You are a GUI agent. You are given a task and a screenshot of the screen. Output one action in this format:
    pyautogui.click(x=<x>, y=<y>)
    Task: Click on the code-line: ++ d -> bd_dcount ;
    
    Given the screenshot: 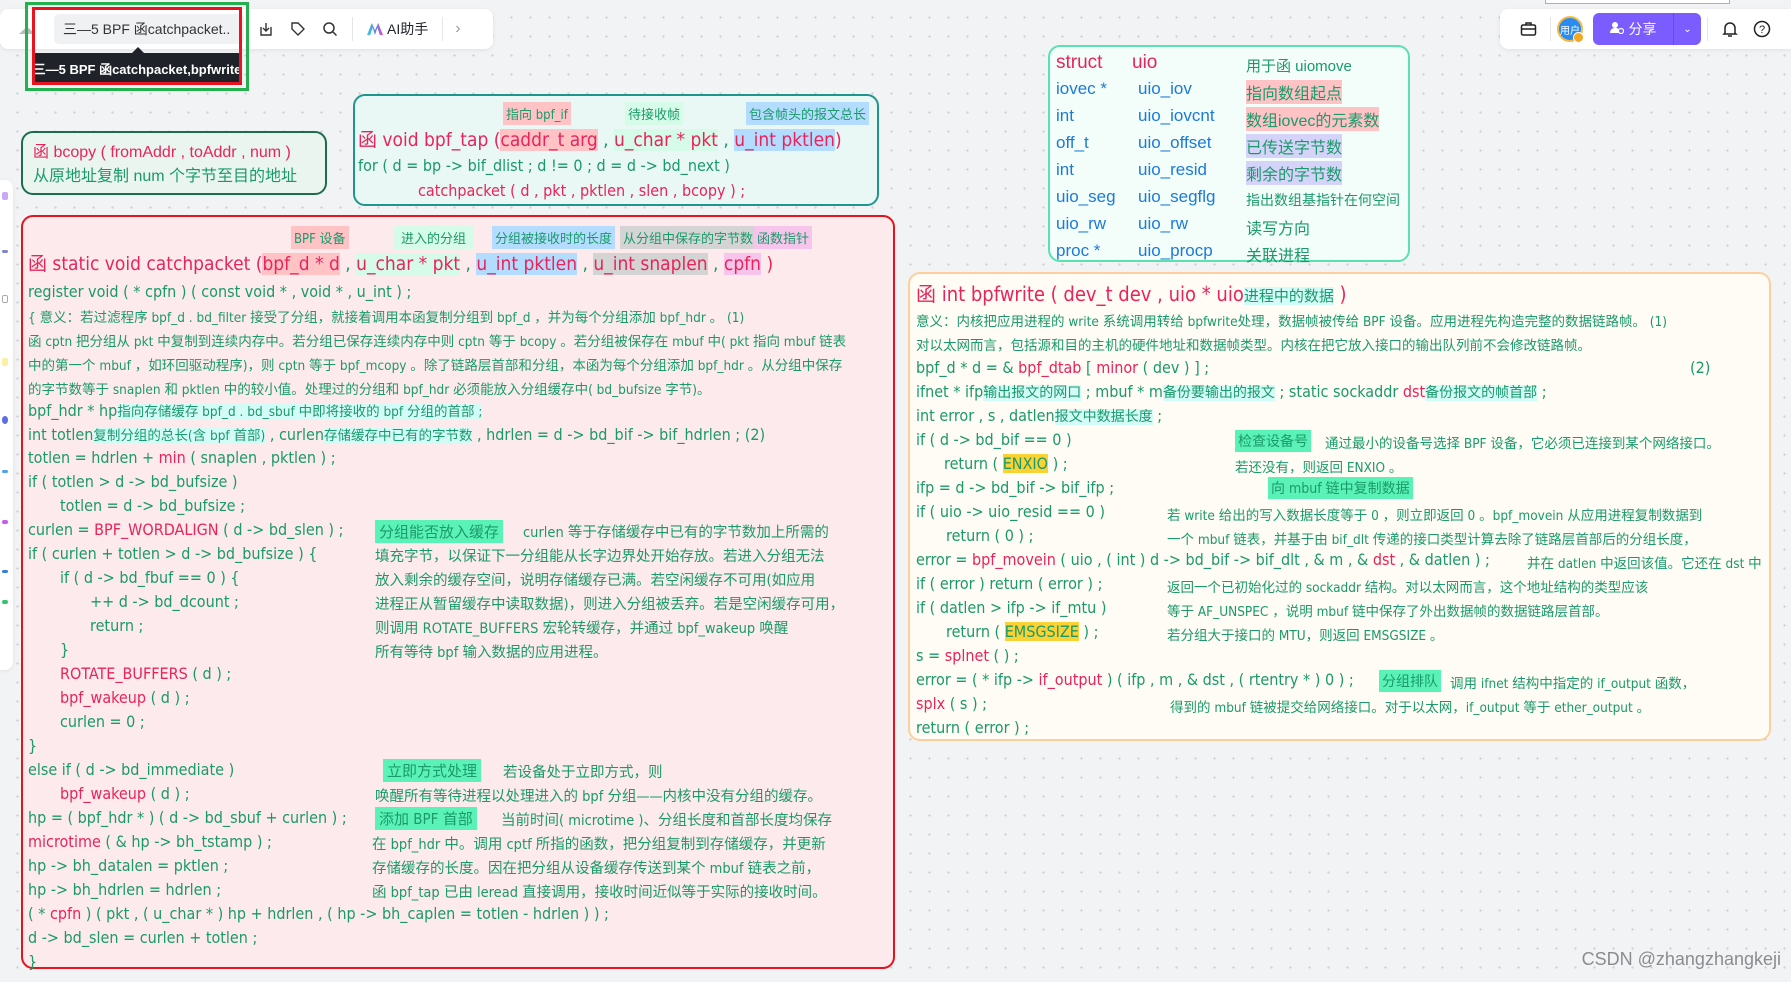 What is the action you would take?
    pyautogui.click(x=164, y=601)
    